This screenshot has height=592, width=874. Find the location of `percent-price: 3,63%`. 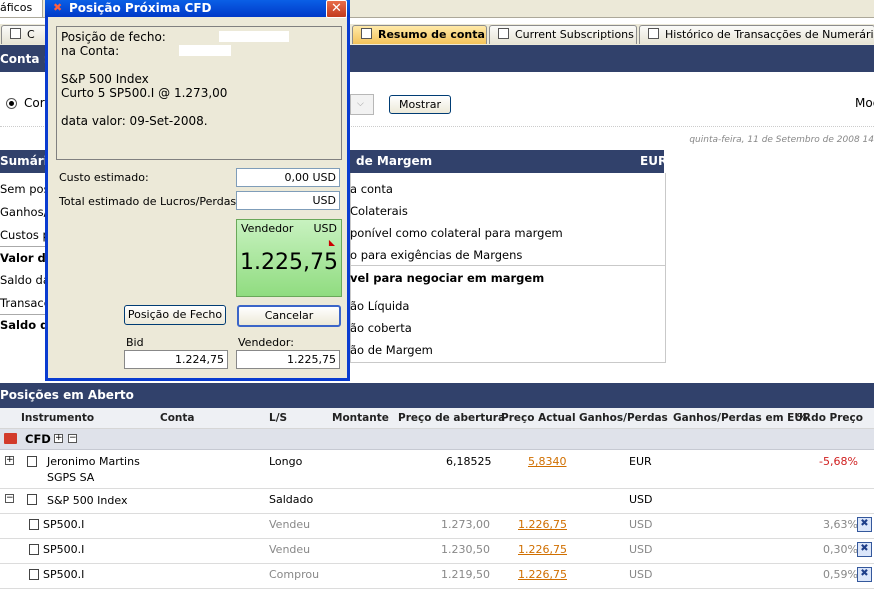

percent-price: 3,63% is located at coordinates (840, 524).